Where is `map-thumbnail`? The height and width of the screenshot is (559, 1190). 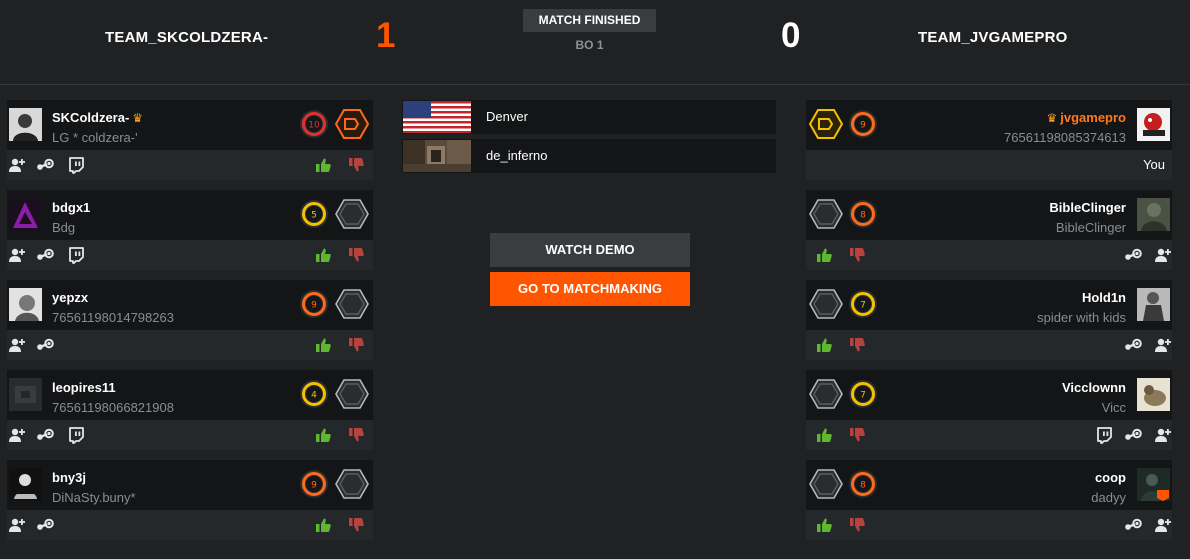
map-thumbnail is located at coordinates (437, 156).